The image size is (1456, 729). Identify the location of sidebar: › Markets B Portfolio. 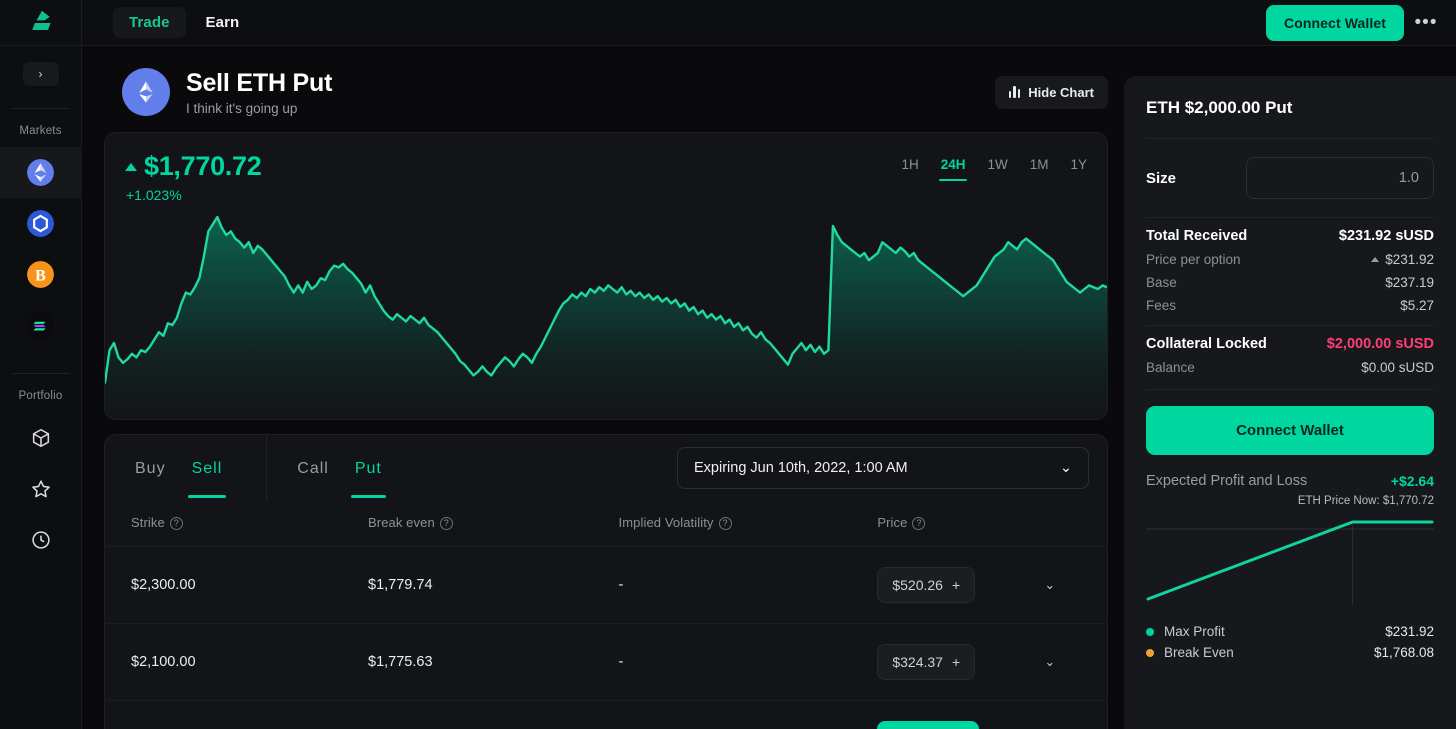
(41, 387).